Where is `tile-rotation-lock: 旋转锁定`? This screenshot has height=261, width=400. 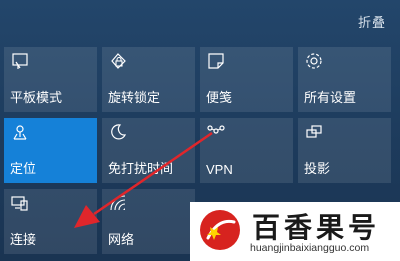 tile-rotation-lock: 旋转锁定 is located at coordinates (148, 79).